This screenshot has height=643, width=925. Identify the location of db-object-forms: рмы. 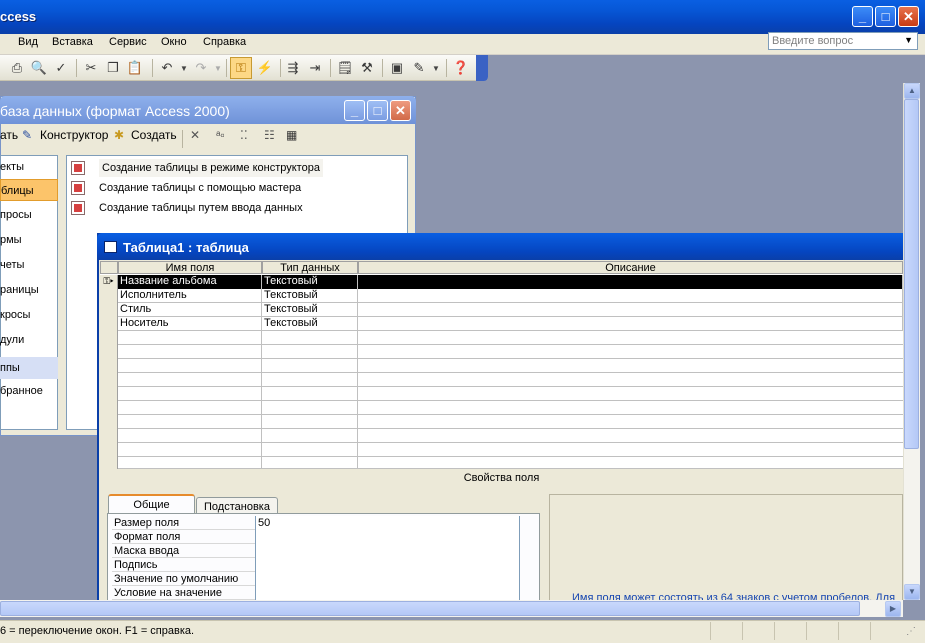
(29, 240).